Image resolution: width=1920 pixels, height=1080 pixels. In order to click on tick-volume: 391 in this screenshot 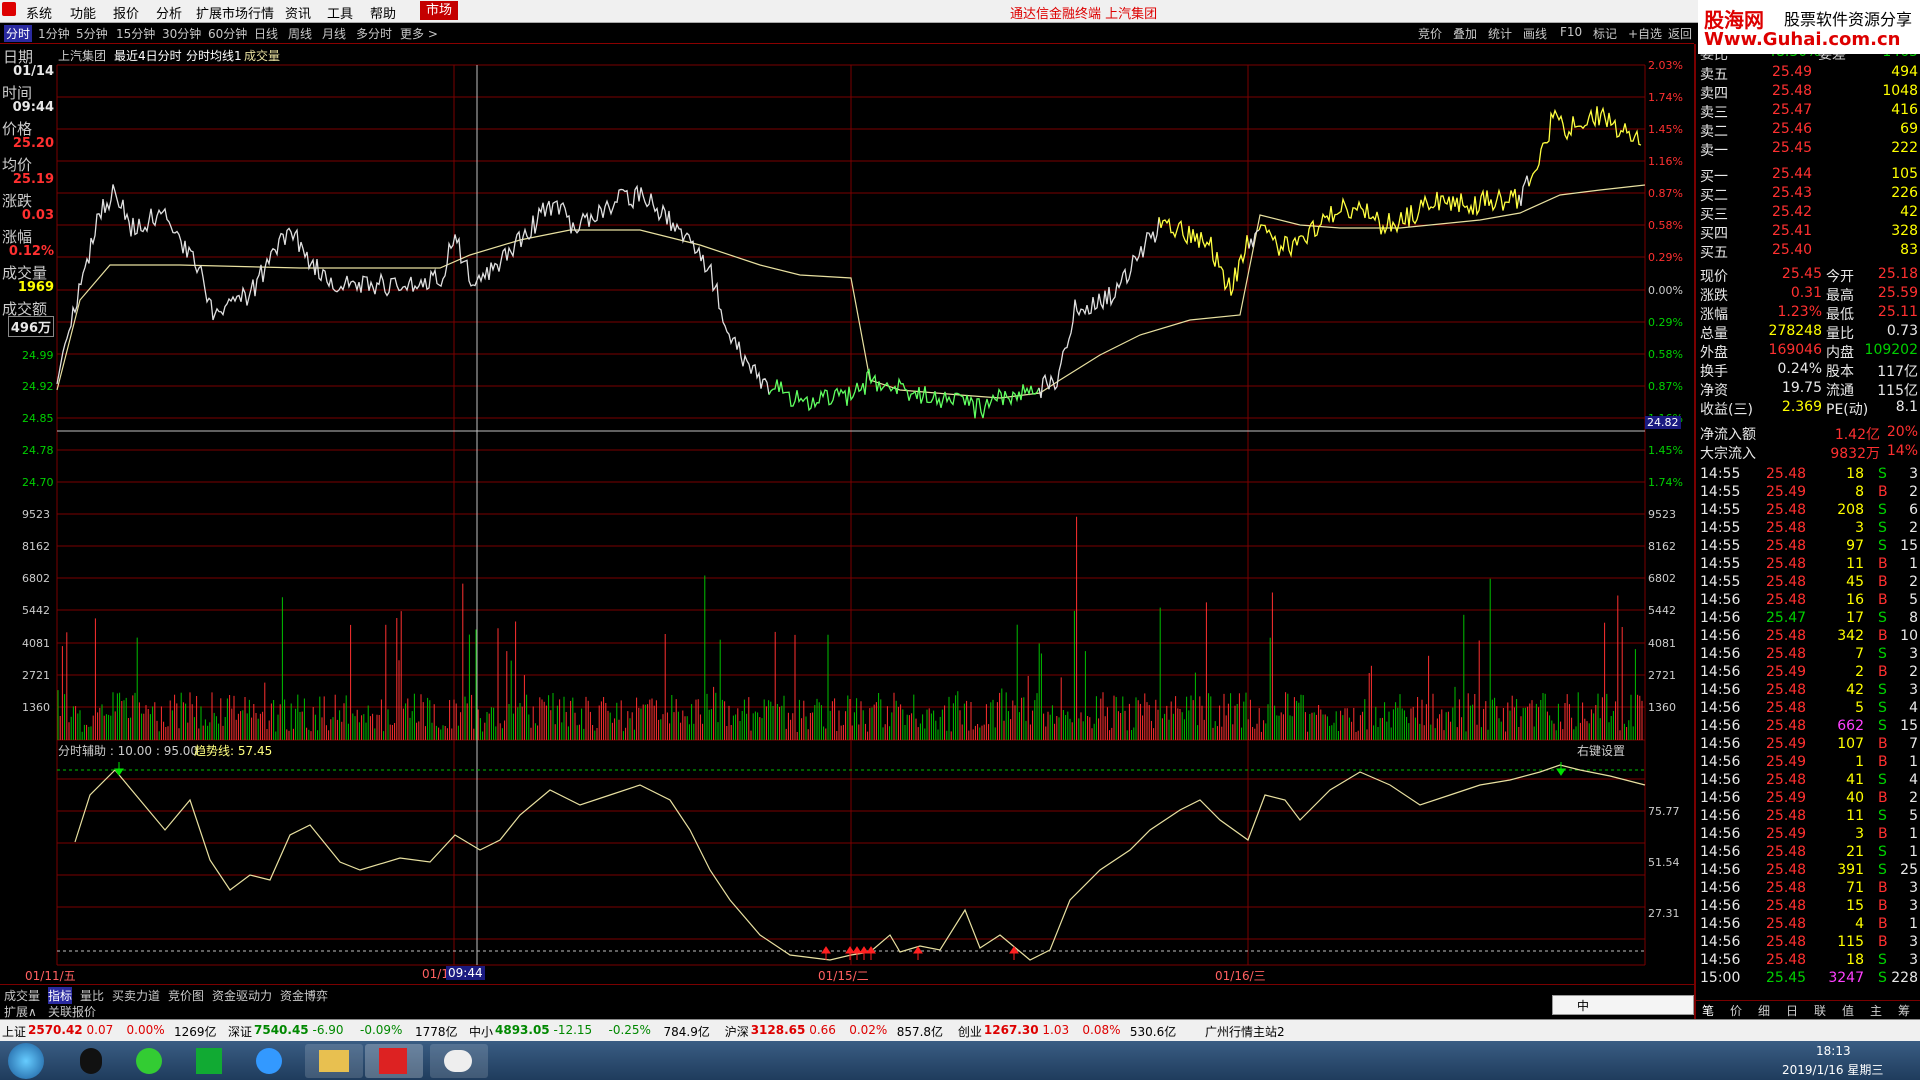, I will do `click(1850, 870)`.